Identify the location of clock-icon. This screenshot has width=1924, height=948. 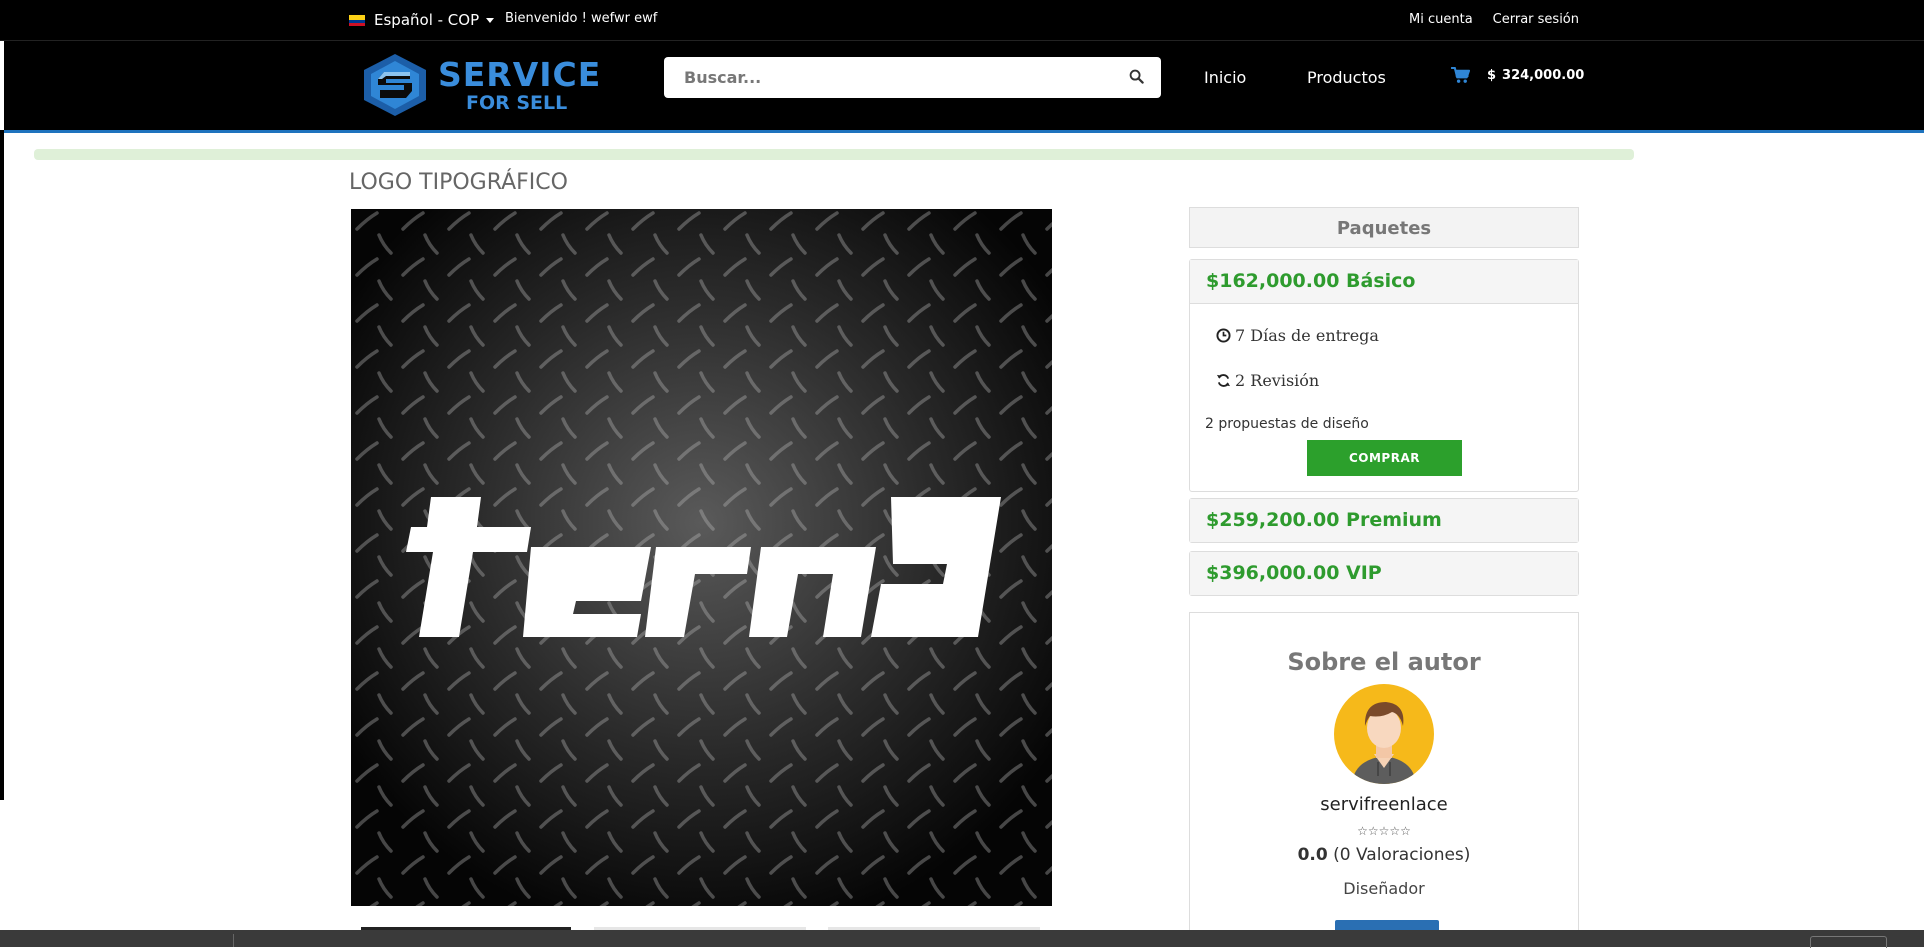
(1223, 335).